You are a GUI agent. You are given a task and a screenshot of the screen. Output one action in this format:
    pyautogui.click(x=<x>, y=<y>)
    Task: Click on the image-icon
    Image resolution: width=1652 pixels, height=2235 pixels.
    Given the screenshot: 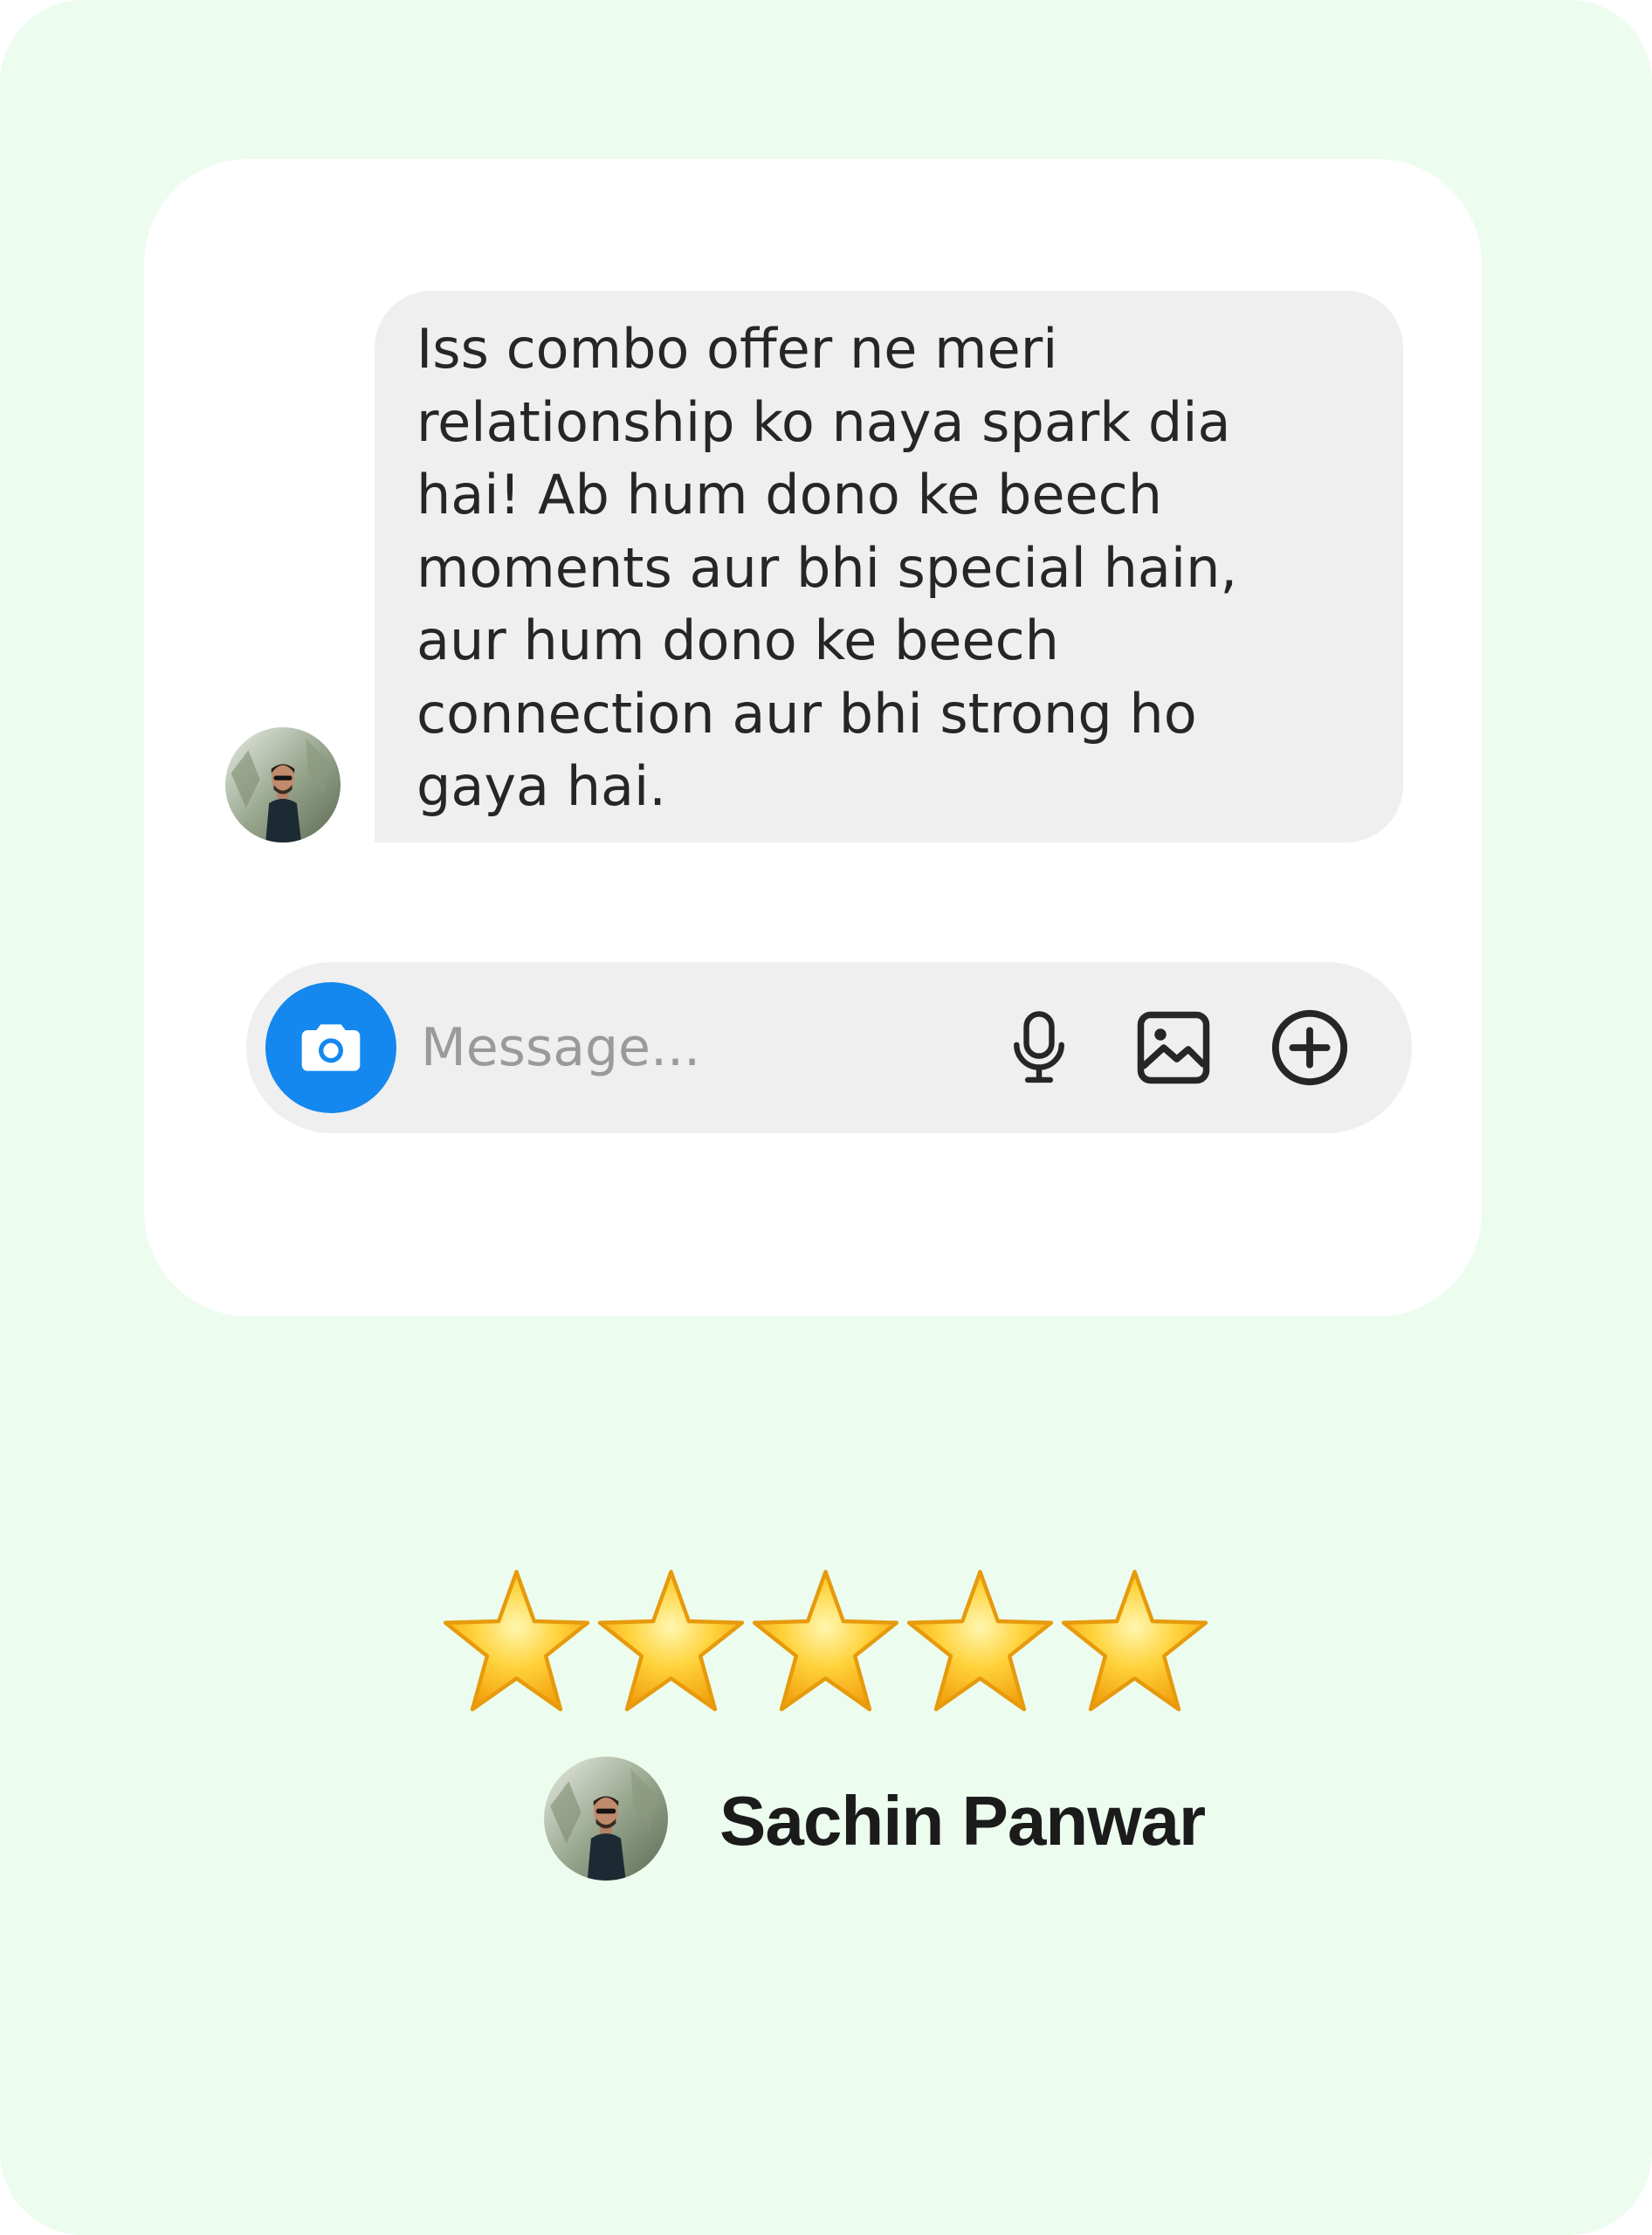 What is the action you would take?
    pyautogui.click(x=1173, y=1047)
    